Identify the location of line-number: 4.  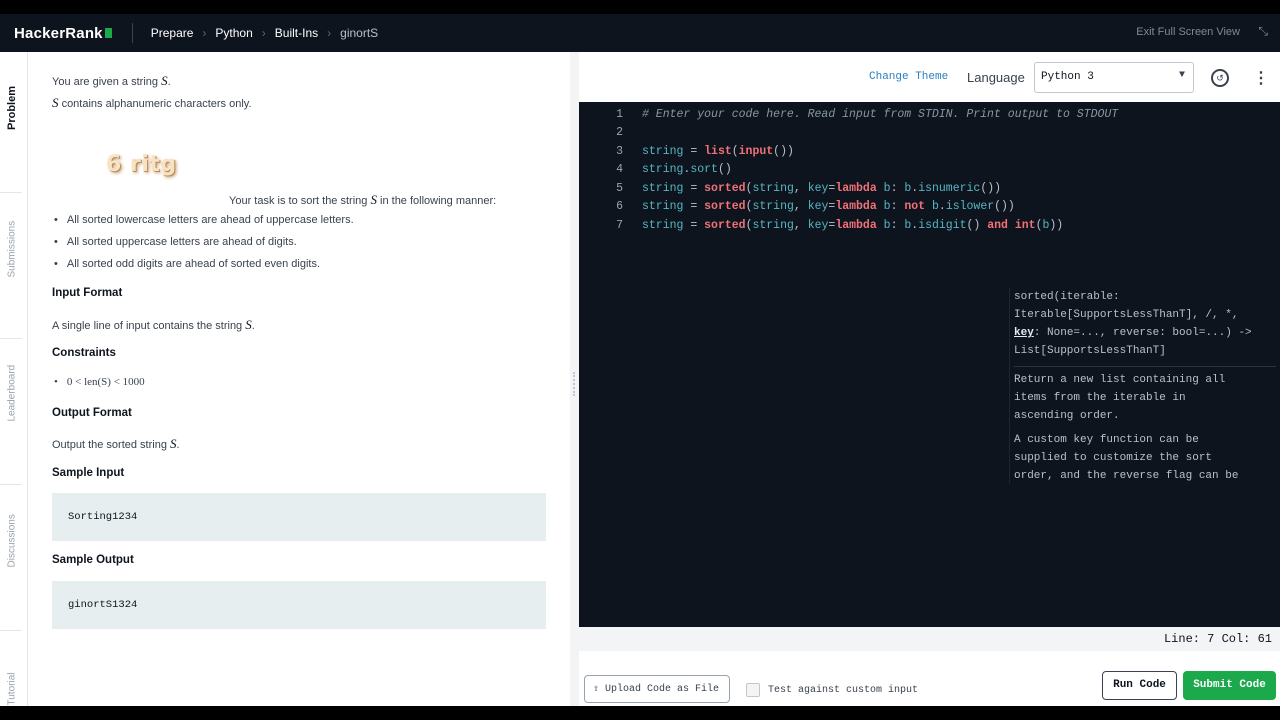
(619, 169).